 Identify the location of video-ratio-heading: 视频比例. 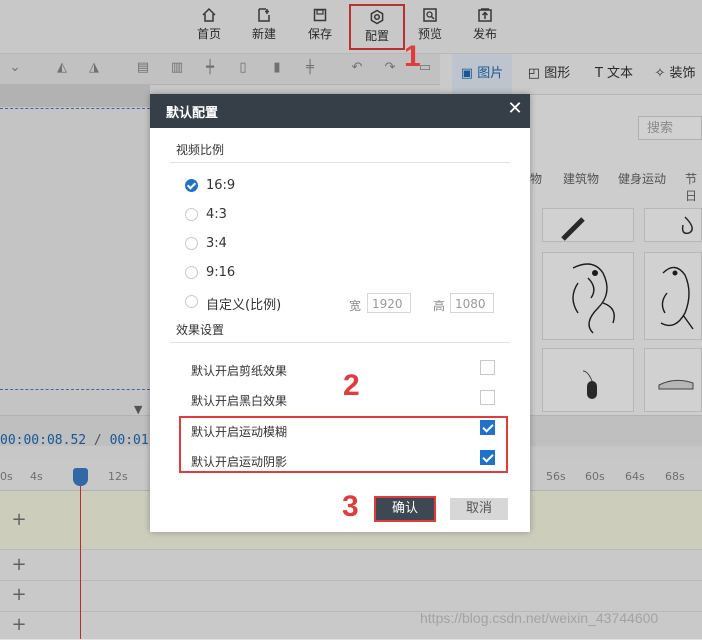
(200, 150).